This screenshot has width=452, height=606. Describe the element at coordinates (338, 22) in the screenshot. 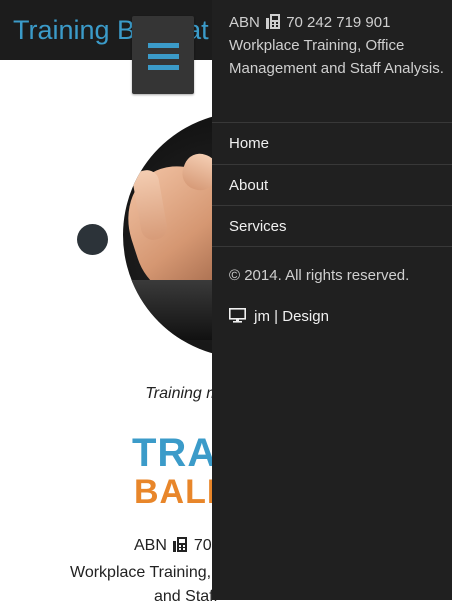

I see `panel-abn-number: 70 242 719 901` at that location.